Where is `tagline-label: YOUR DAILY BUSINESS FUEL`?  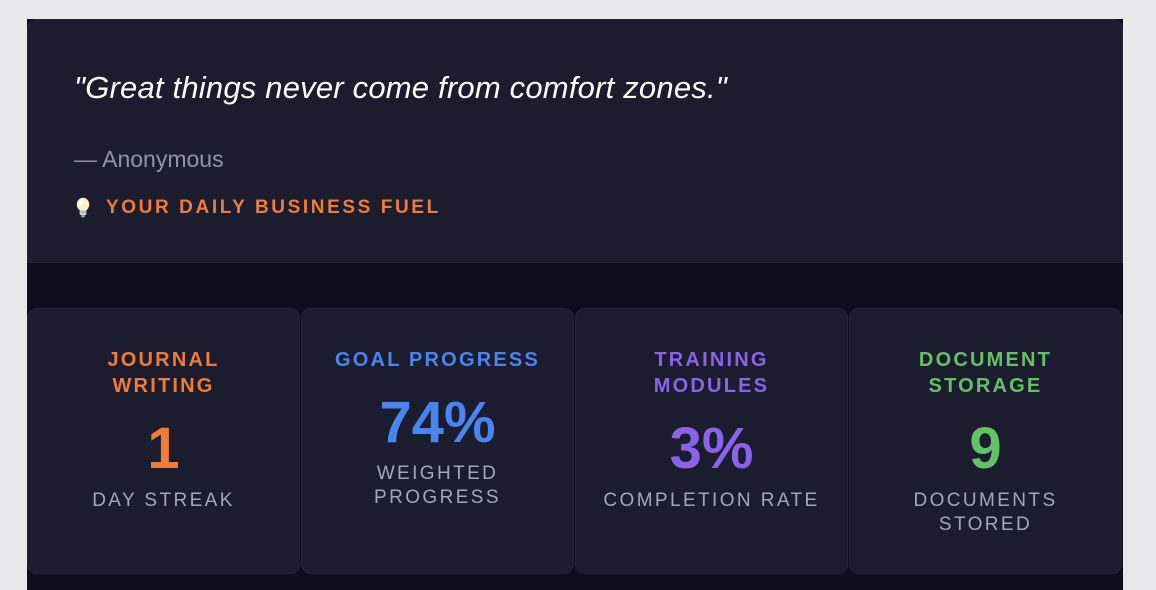
tagline-label: YOUR DAILY BUSINESS FUEL is located at coordinates (273, 207).